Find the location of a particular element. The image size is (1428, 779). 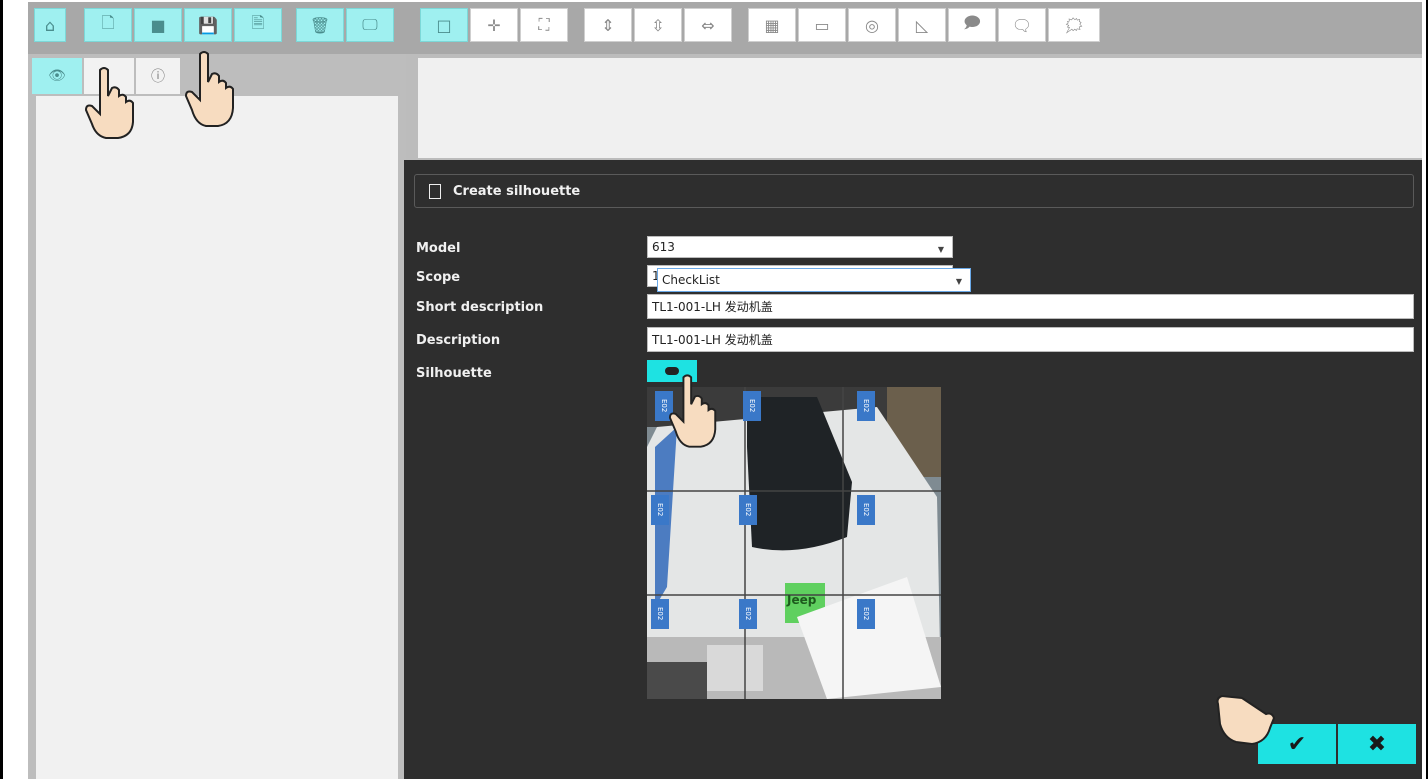

description-label: Description is located at coordinates (458, 340).